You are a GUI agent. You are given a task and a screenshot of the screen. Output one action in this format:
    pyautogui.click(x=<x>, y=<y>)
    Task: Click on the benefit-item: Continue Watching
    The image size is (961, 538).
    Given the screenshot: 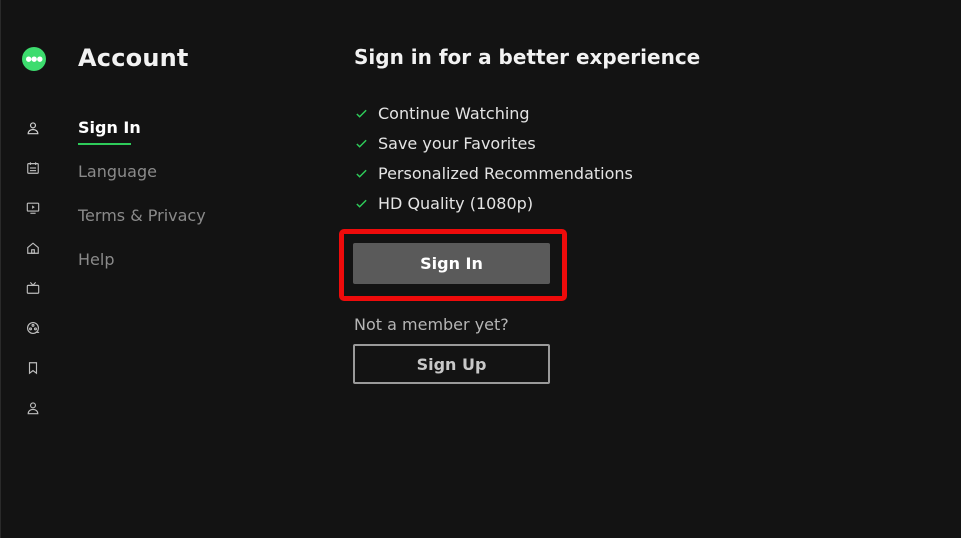 What is the action you would take?
    pyautogui.click(x=442, y=113)
    